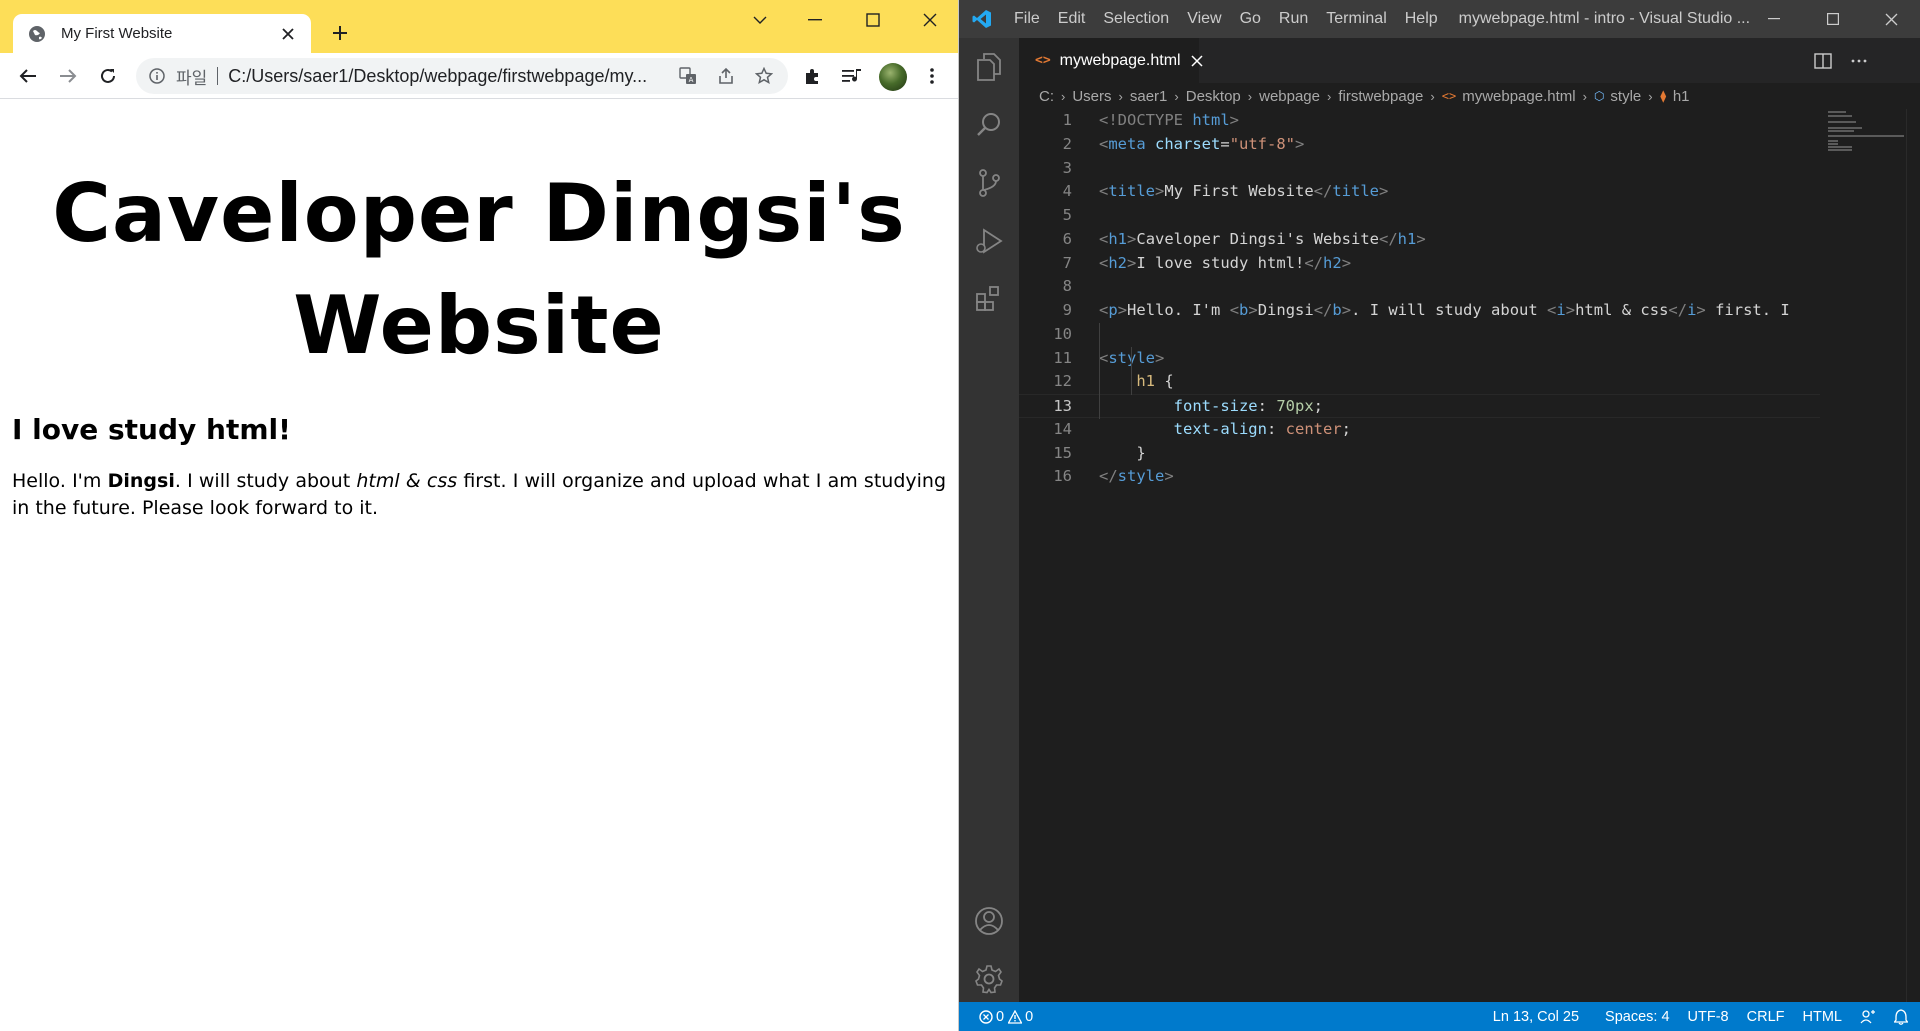 Image resolution: width=1920 pixels, height=1031 pixels. Describe the element at coordinates (1131, 371) in the screenshot. I see `indent-guide` at that location.